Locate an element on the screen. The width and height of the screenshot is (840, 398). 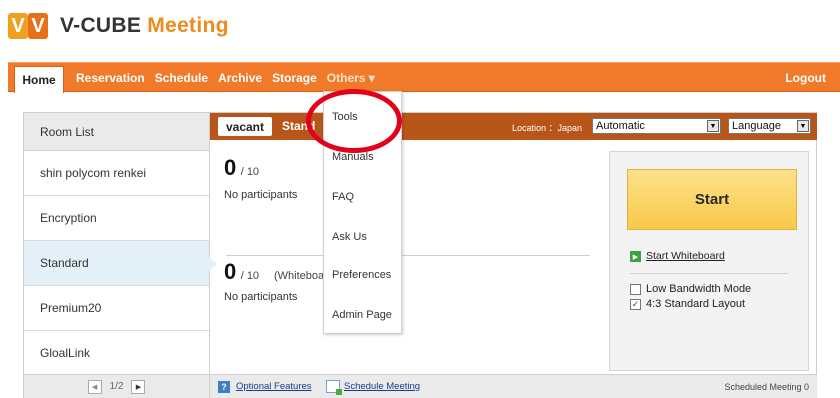
vcube-logo-icon: V V is located at coordinates (30, 26).